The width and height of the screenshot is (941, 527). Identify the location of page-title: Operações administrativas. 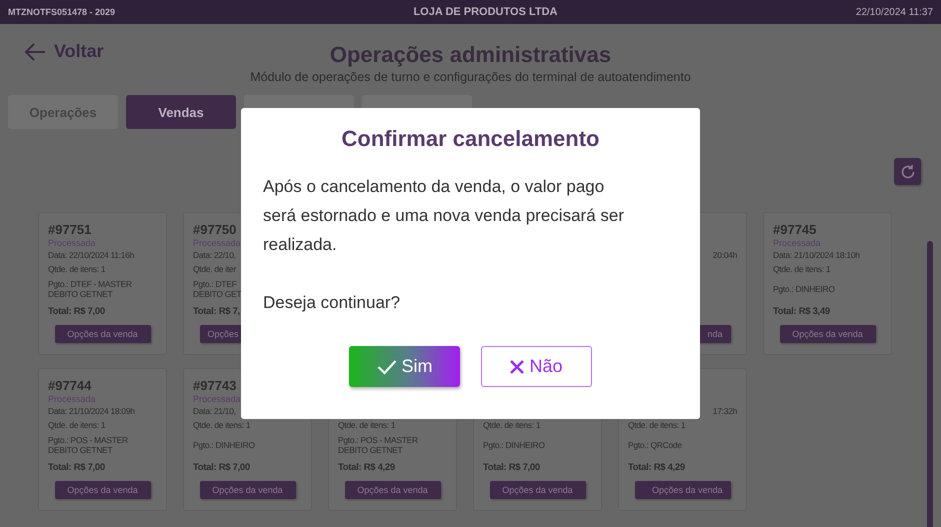
(471, 55).